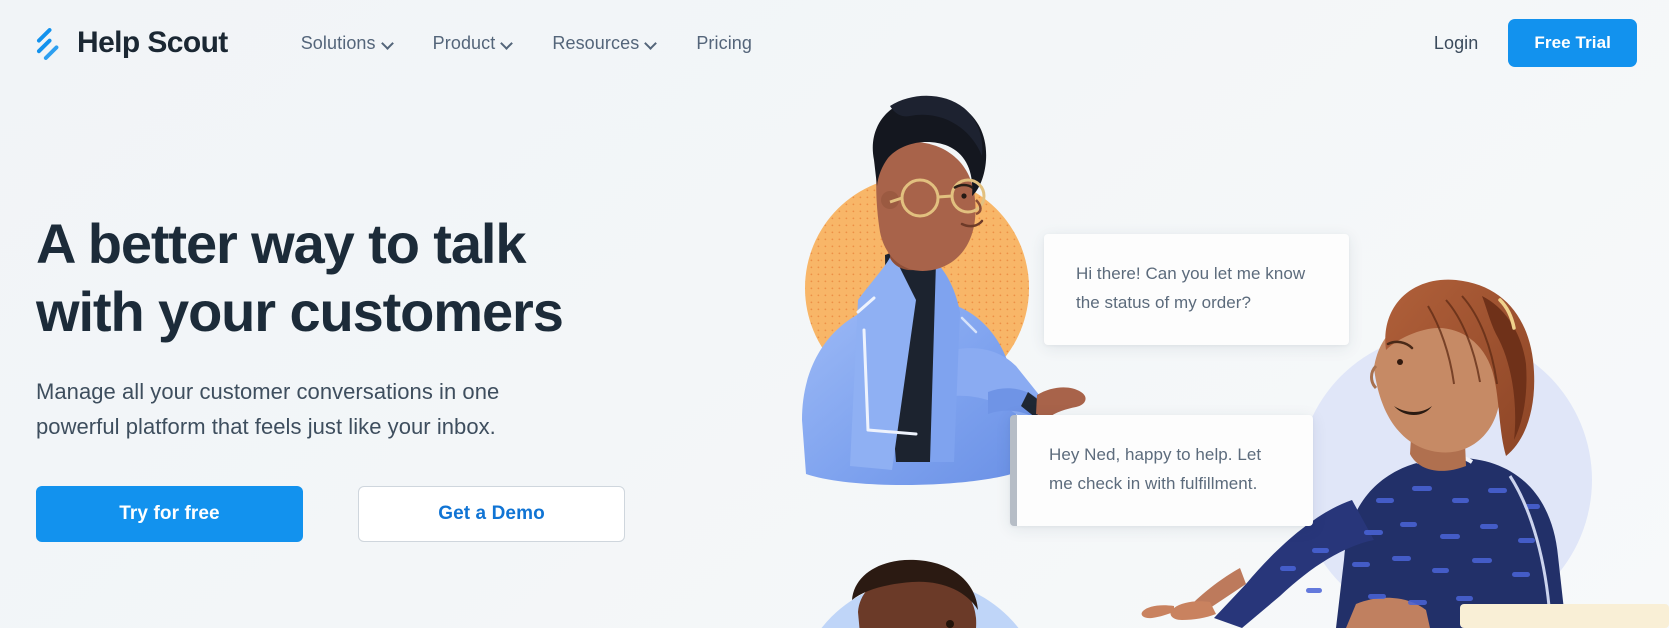 The image size is (1669, 628). Describe the element at coordinates (356, 278) in the screenshot. I see `page-title: A better way to talk with your customers` at that location.